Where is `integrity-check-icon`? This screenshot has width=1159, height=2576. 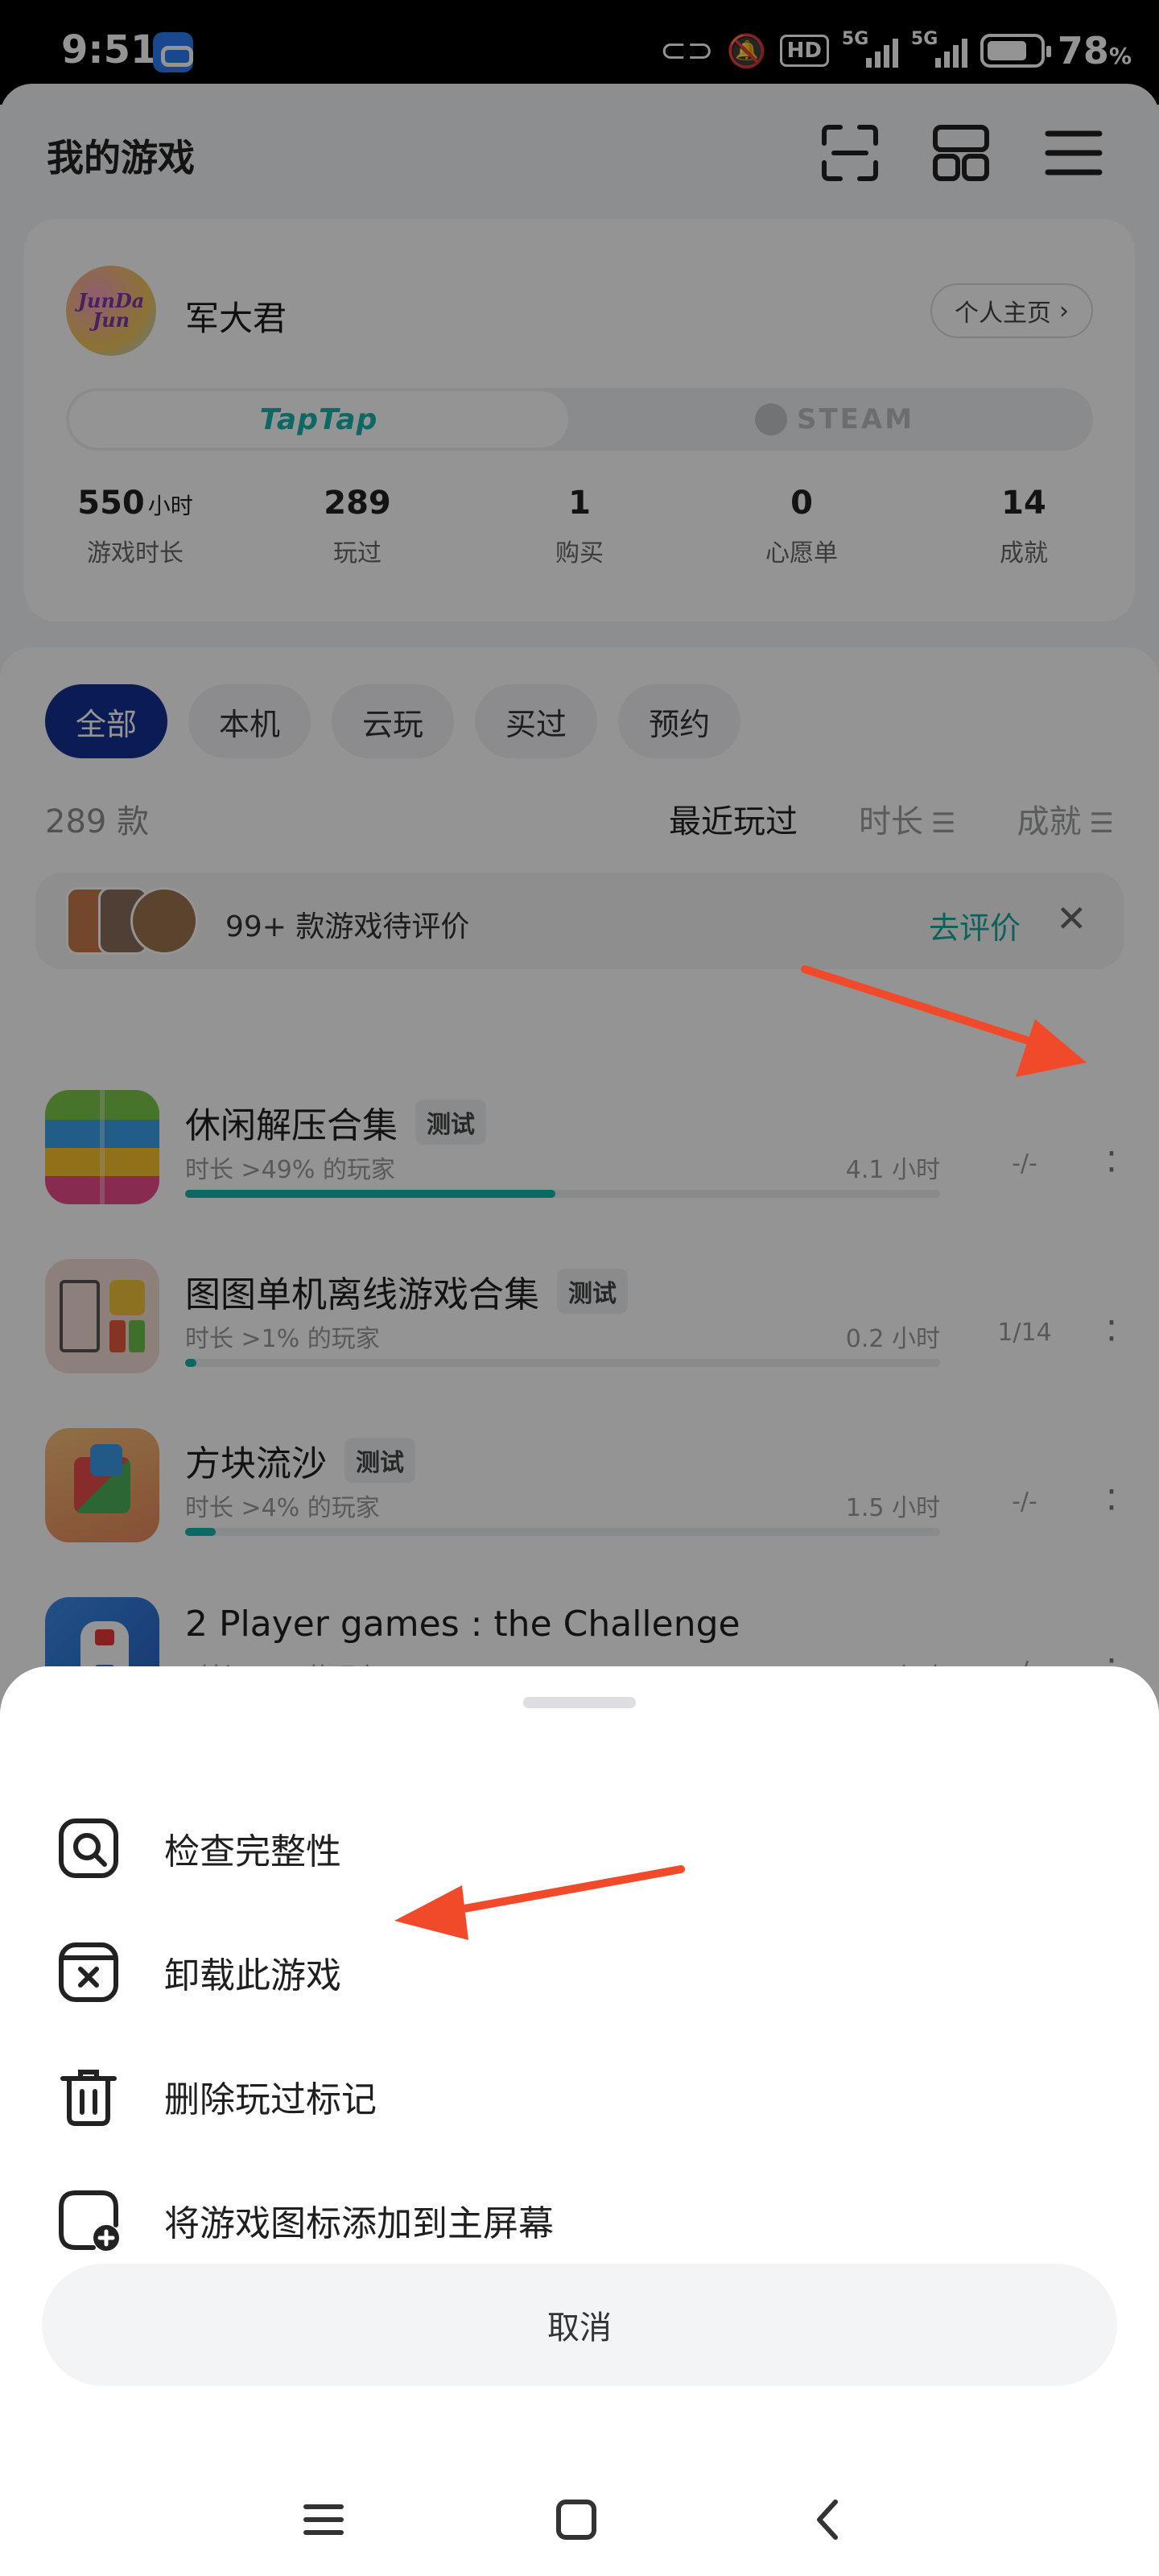
integrity-check-icon is located at coordinates (88, 1848).